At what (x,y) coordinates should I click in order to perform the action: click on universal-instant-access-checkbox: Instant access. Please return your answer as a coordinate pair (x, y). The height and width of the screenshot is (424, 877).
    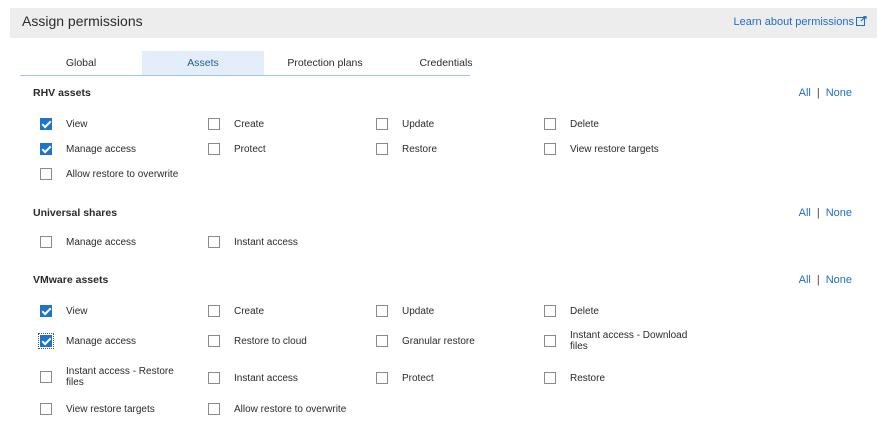
    Looking at the image, I should click on (253, 242).